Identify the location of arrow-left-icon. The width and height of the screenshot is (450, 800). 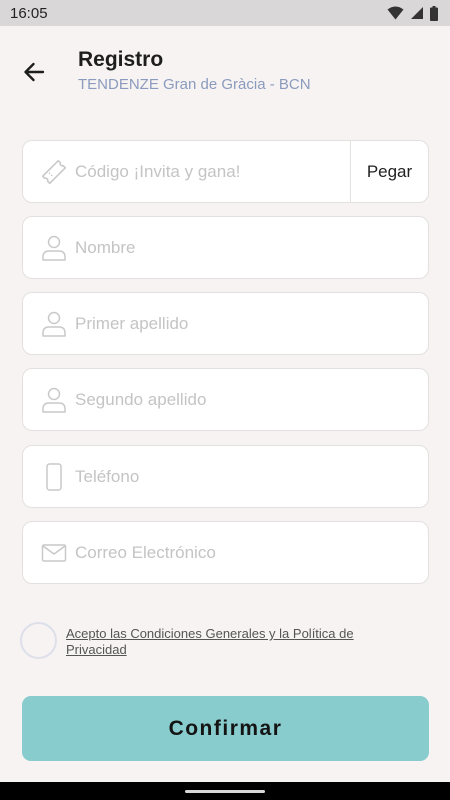
(34, 72).